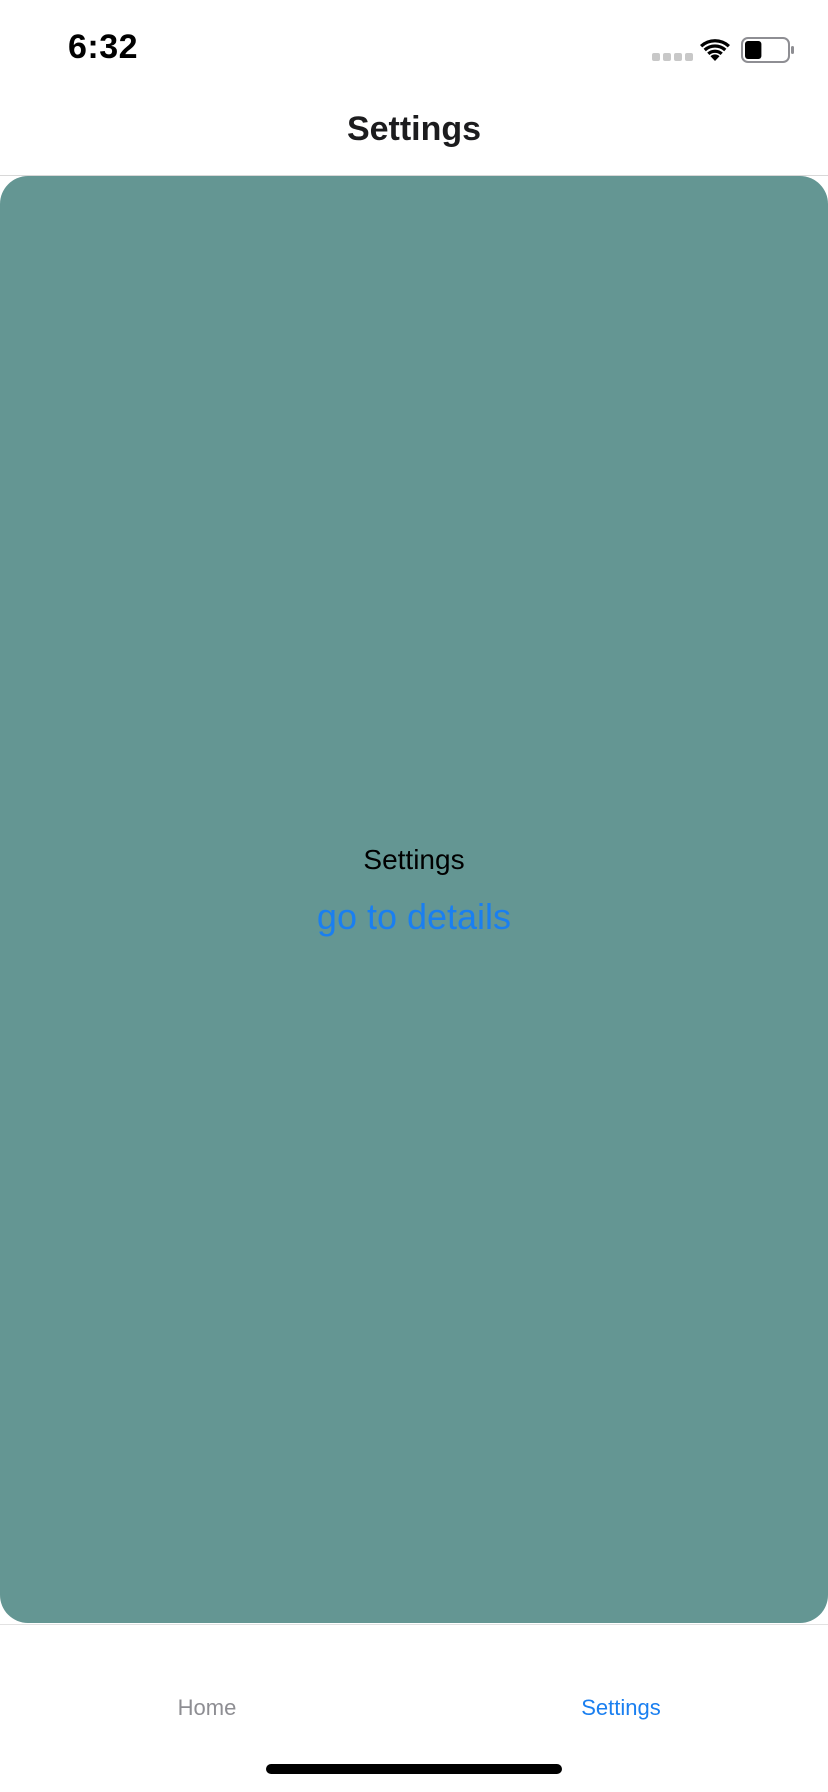 This screenshot has height=1792, width=828. I want to click on wifi-icon, so click(715, 50).